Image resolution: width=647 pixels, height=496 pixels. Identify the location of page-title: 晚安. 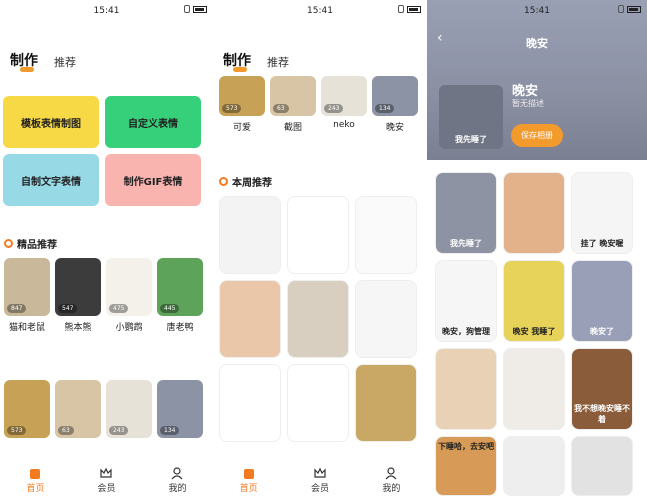
(537, 43).